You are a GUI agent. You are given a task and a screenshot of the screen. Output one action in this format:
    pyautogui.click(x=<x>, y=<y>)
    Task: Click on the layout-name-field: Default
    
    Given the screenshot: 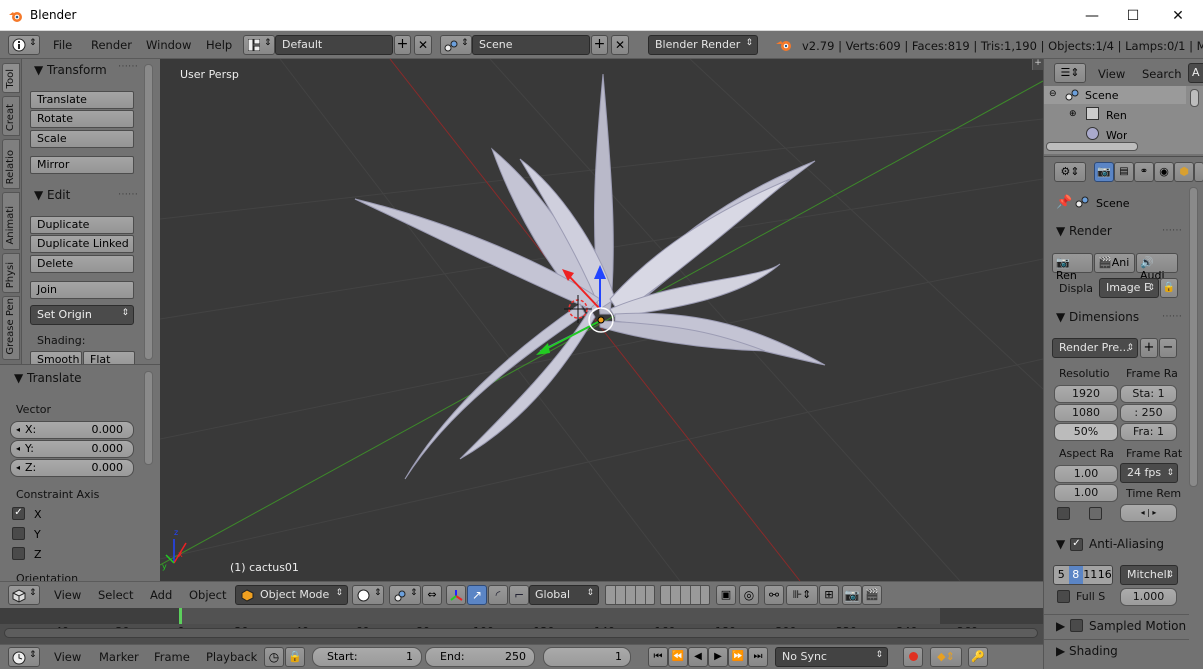 What is the action you would take?
    pyautogui.click(x=334, y=45)
    